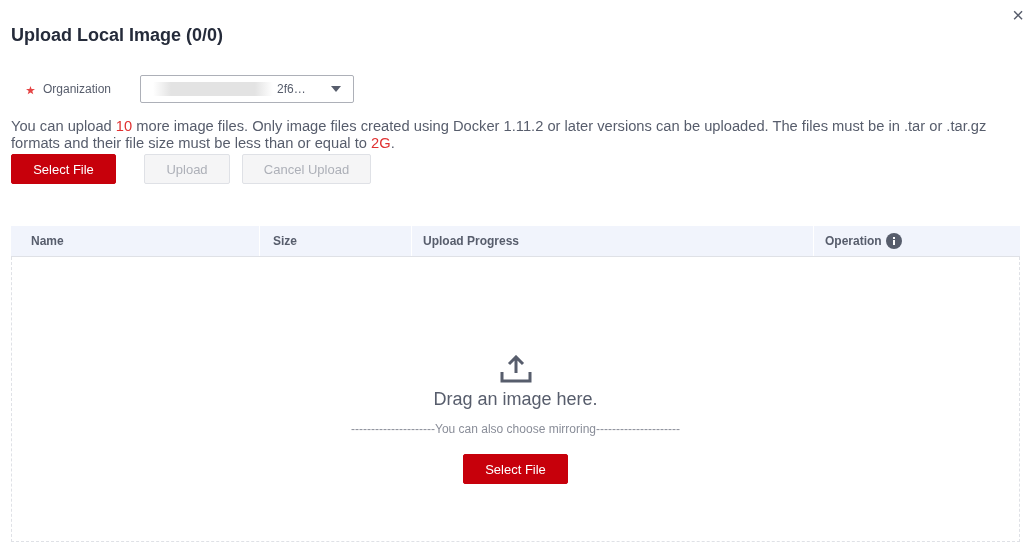 The height and width of the screenshot is (542, 1032). I want to click on select-file-button: Select File, so click(515, 469).